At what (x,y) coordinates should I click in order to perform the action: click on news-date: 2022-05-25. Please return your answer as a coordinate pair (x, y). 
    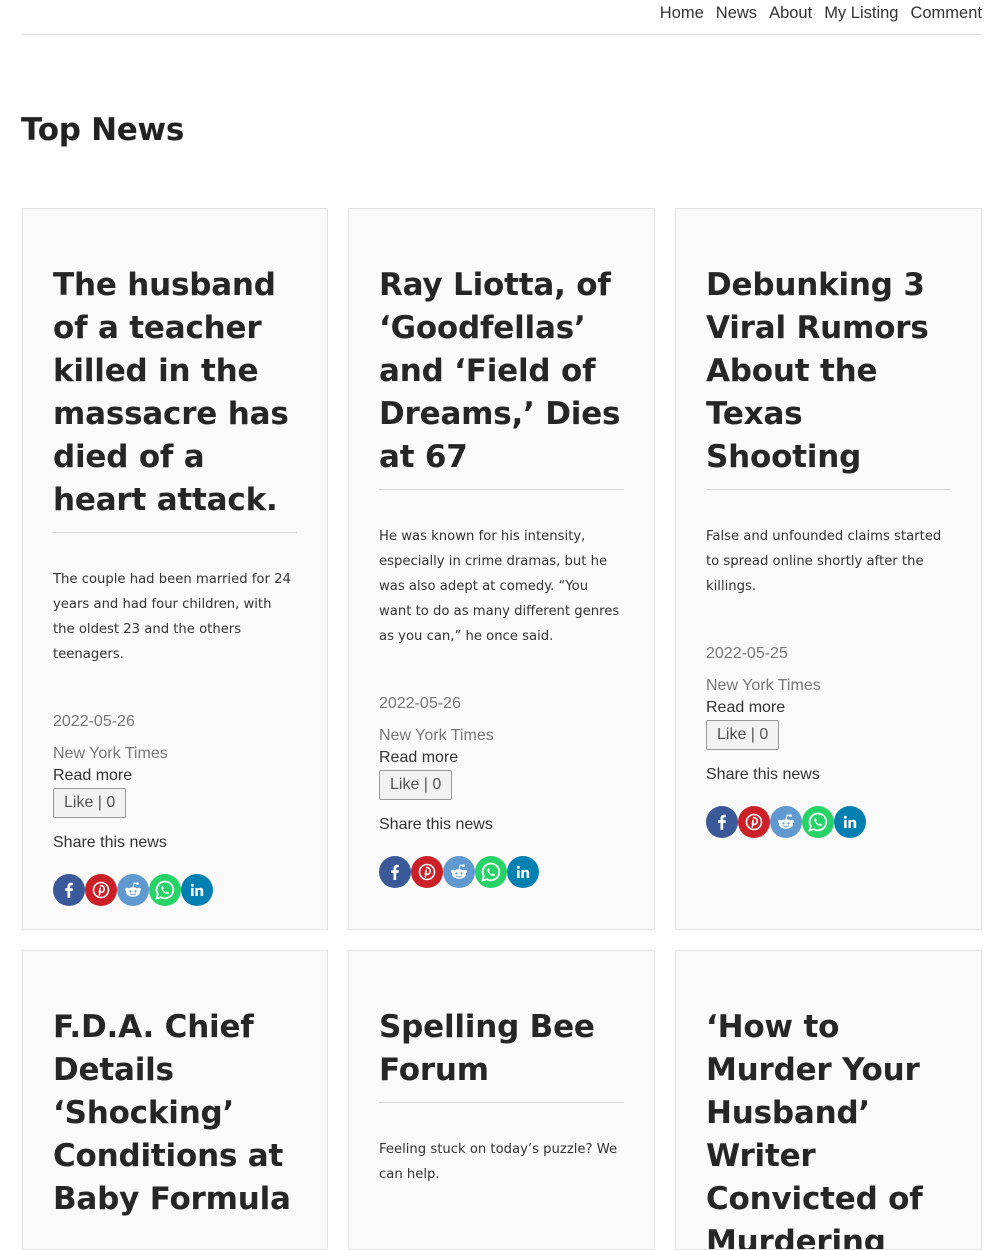
    Looking at the image, I should click on (747, 653).